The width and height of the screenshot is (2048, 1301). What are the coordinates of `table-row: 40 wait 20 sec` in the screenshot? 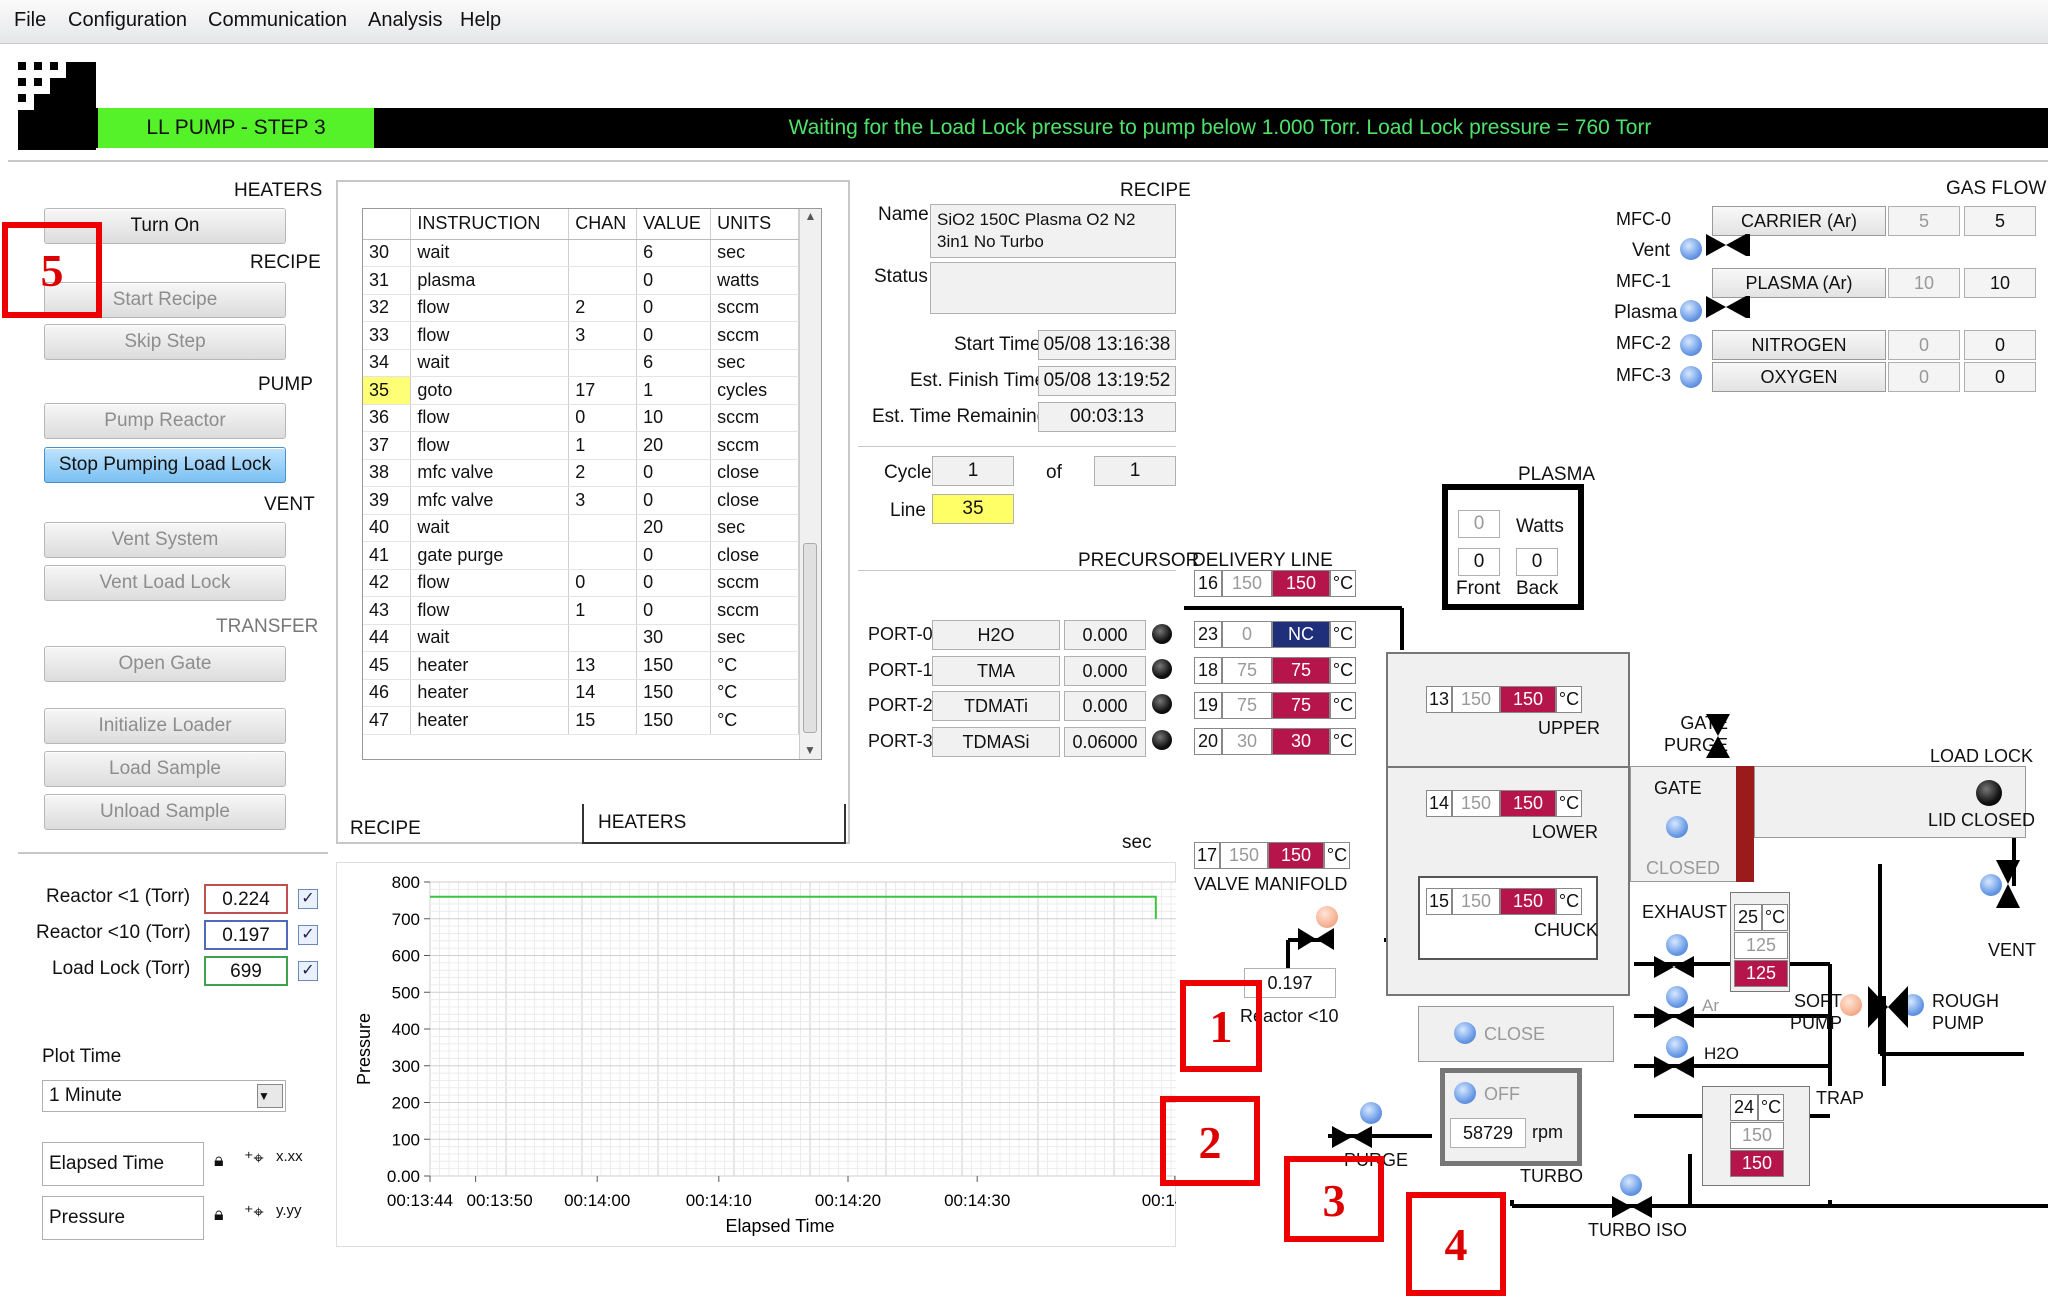 It's located at (581, 528).